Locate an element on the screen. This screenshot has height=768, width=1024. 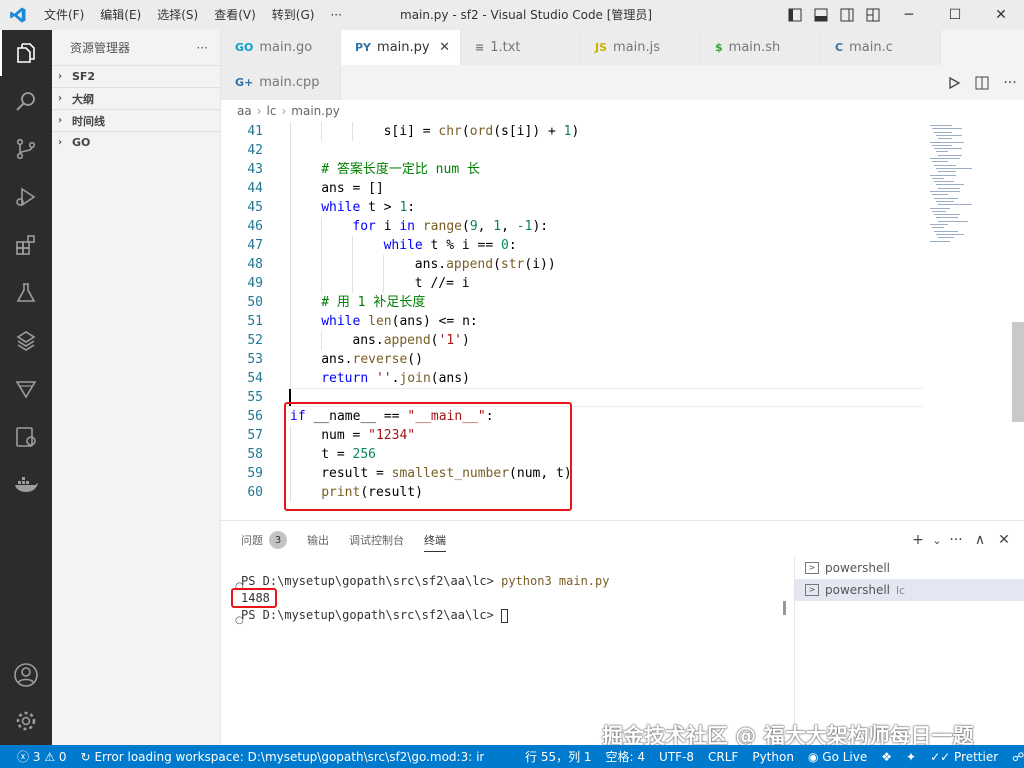
terminal-dropdown-chevron-icon: ⌄ is located at coordinates (937, 540).